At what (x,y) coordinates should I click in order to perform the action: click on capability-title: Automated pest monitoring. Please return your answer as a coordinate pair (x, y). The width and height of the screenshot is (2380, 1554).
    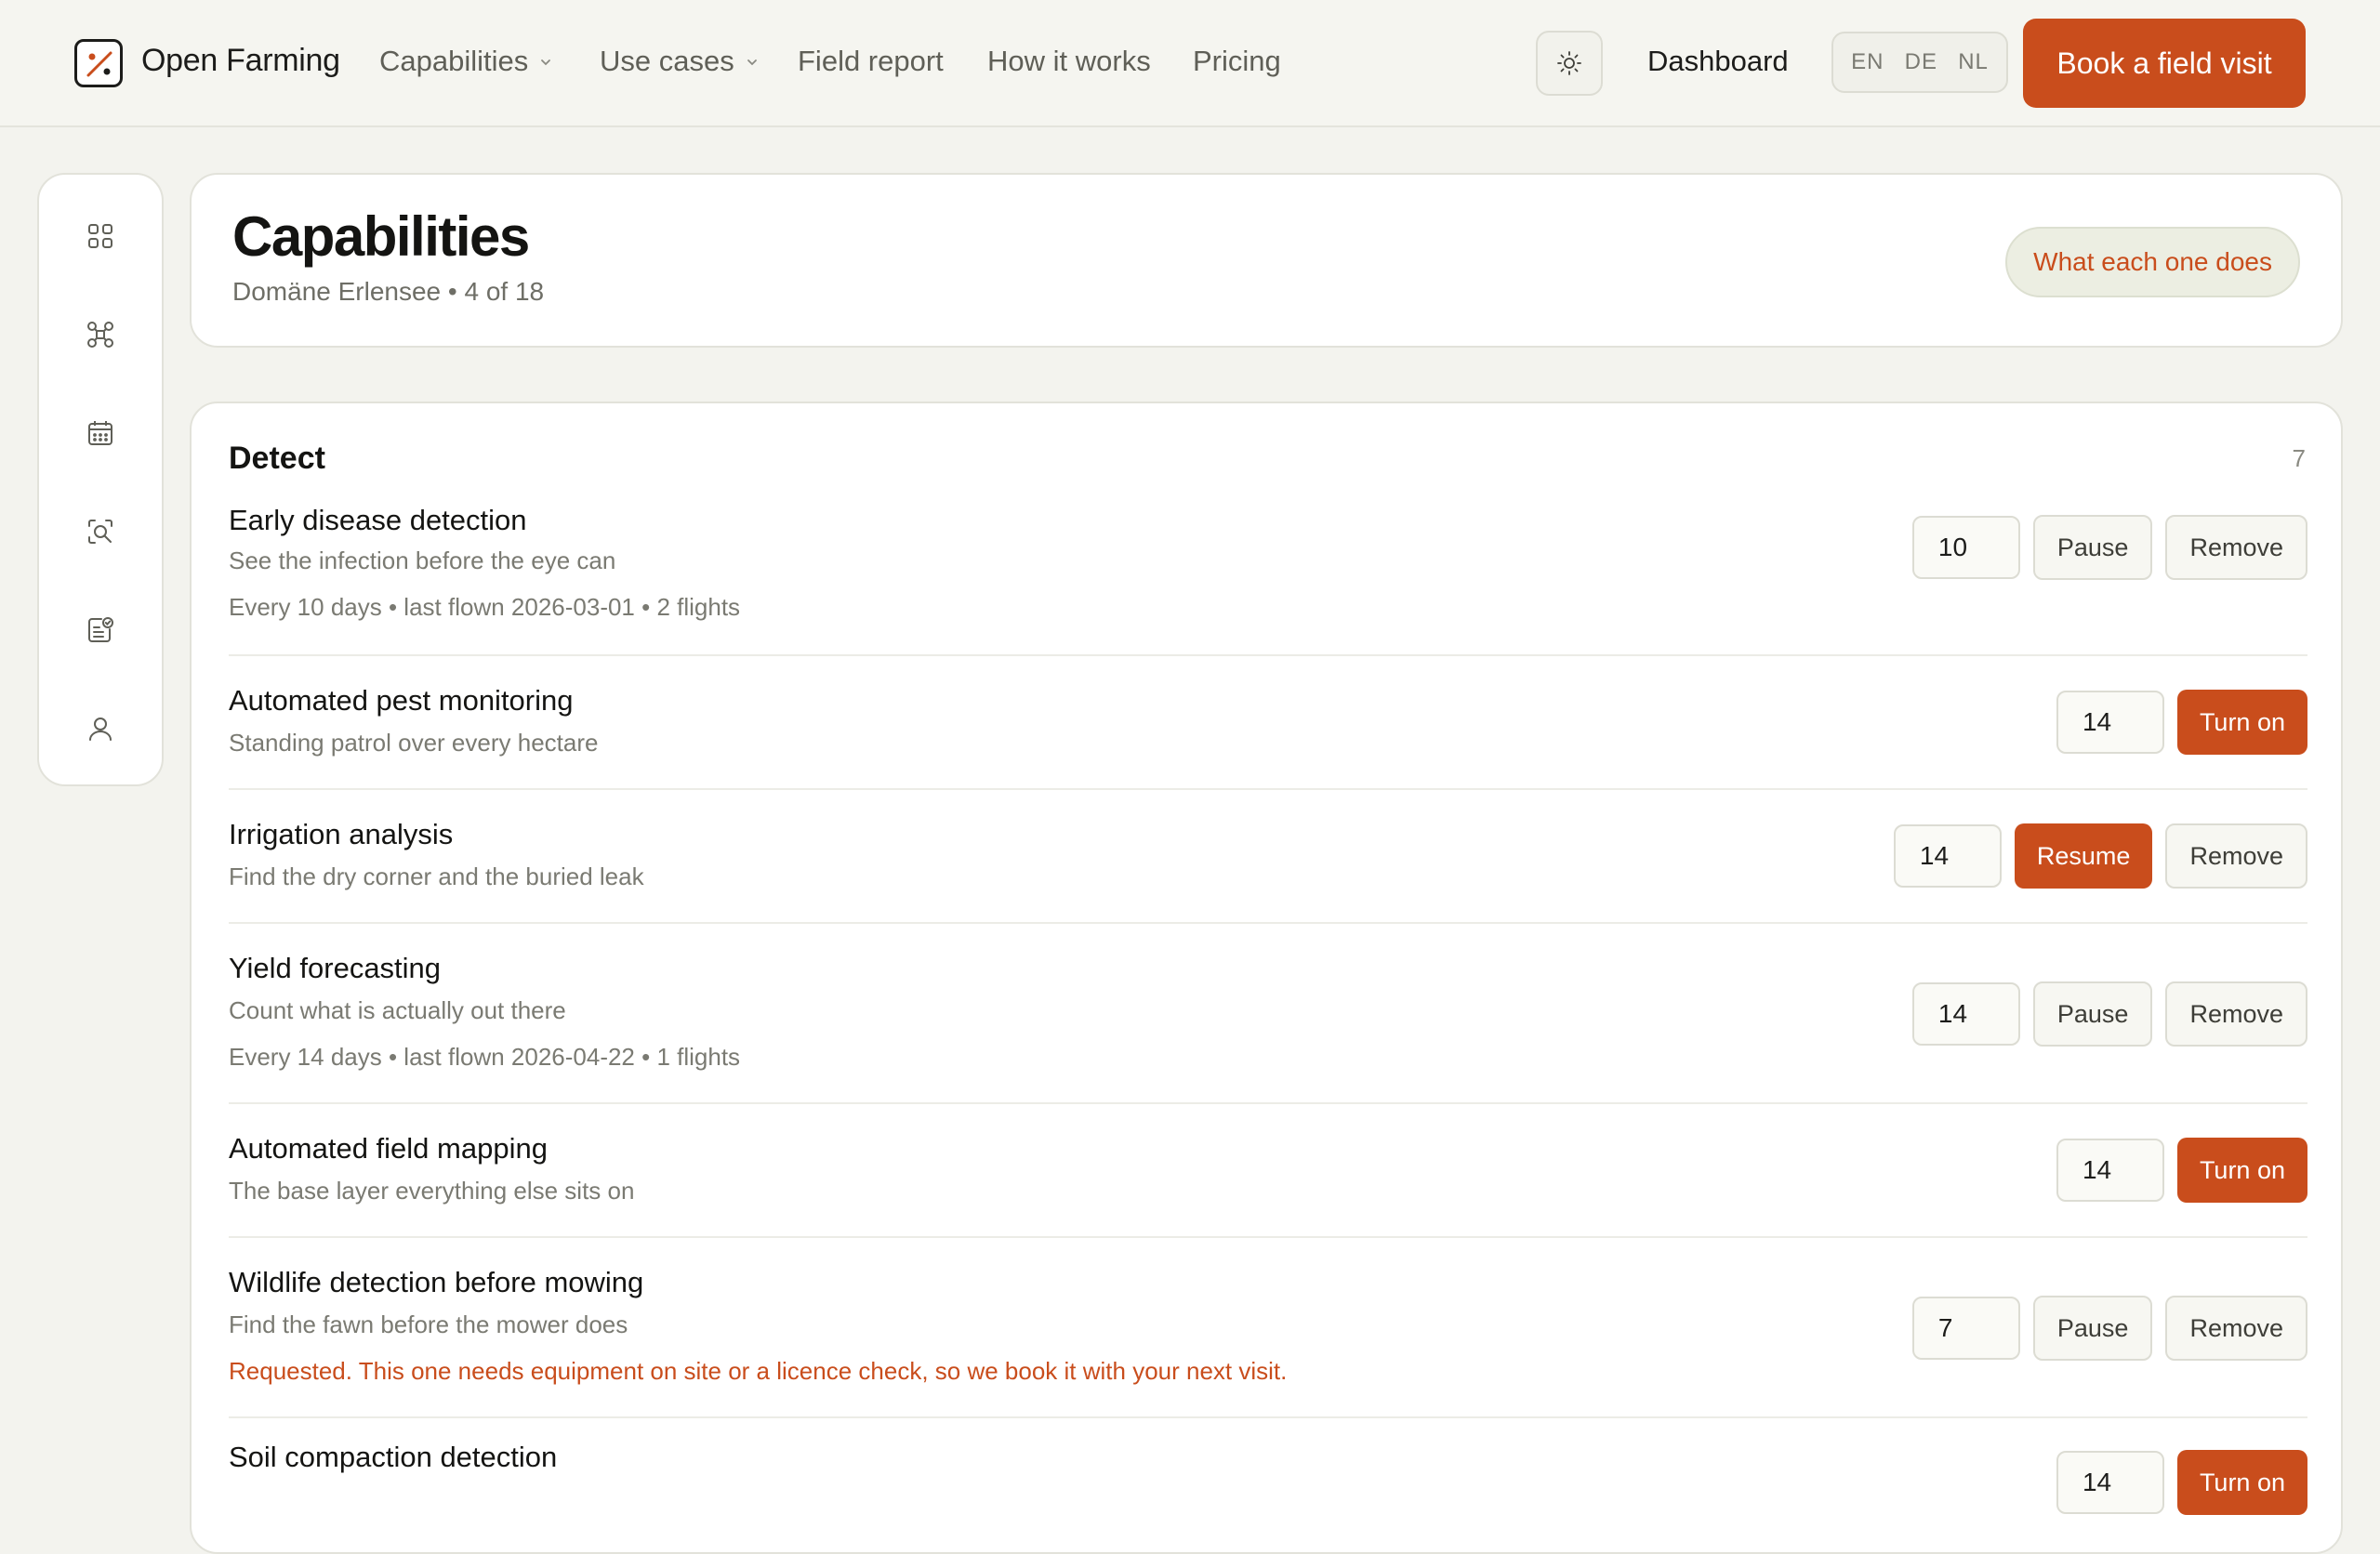
    Looking at the image, I should click on (401, 700).